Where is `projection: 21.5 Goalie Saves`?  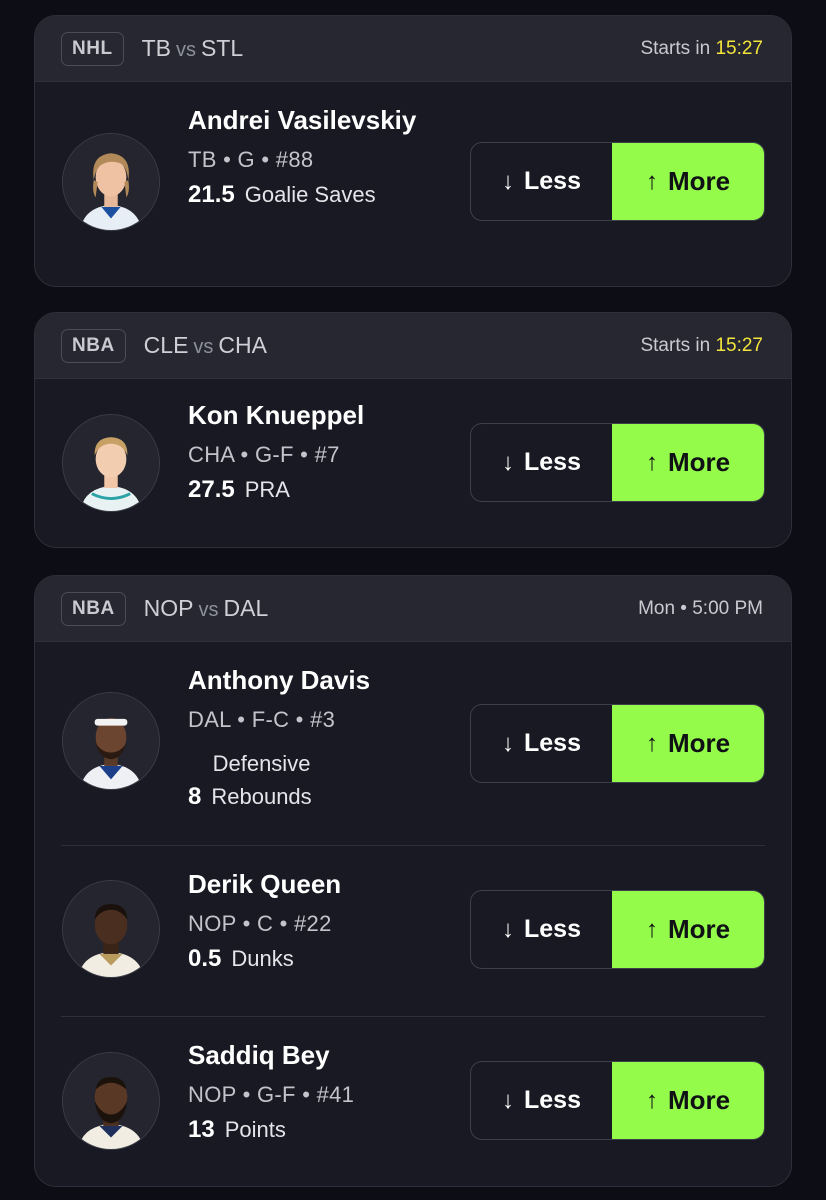 projection: 21.5 Goalie Saves is located at coordinates (318, 195).